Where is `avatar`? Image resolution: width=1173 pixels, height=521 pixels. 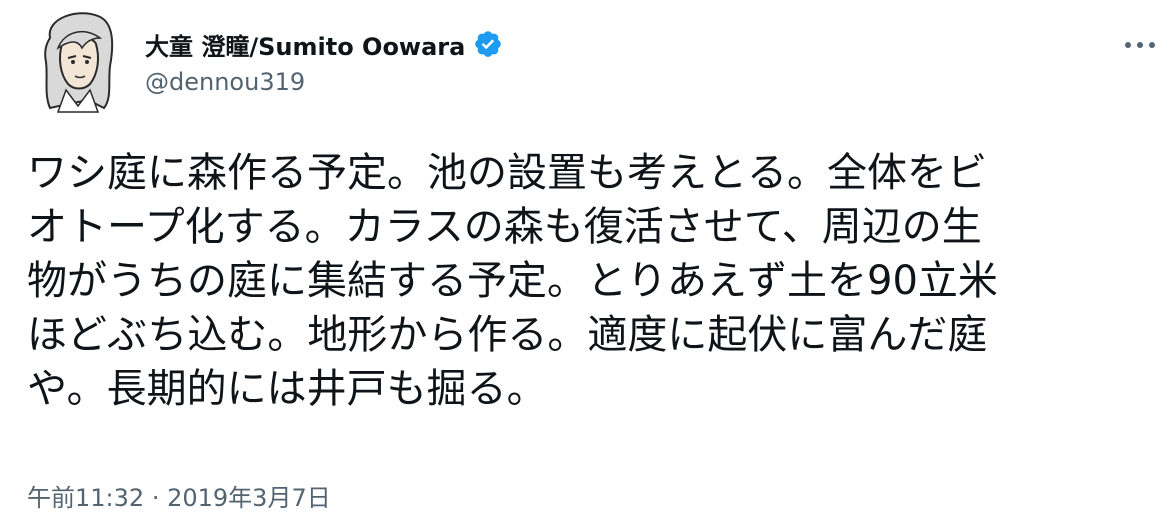
avatar is located at coordinates (77, 62).